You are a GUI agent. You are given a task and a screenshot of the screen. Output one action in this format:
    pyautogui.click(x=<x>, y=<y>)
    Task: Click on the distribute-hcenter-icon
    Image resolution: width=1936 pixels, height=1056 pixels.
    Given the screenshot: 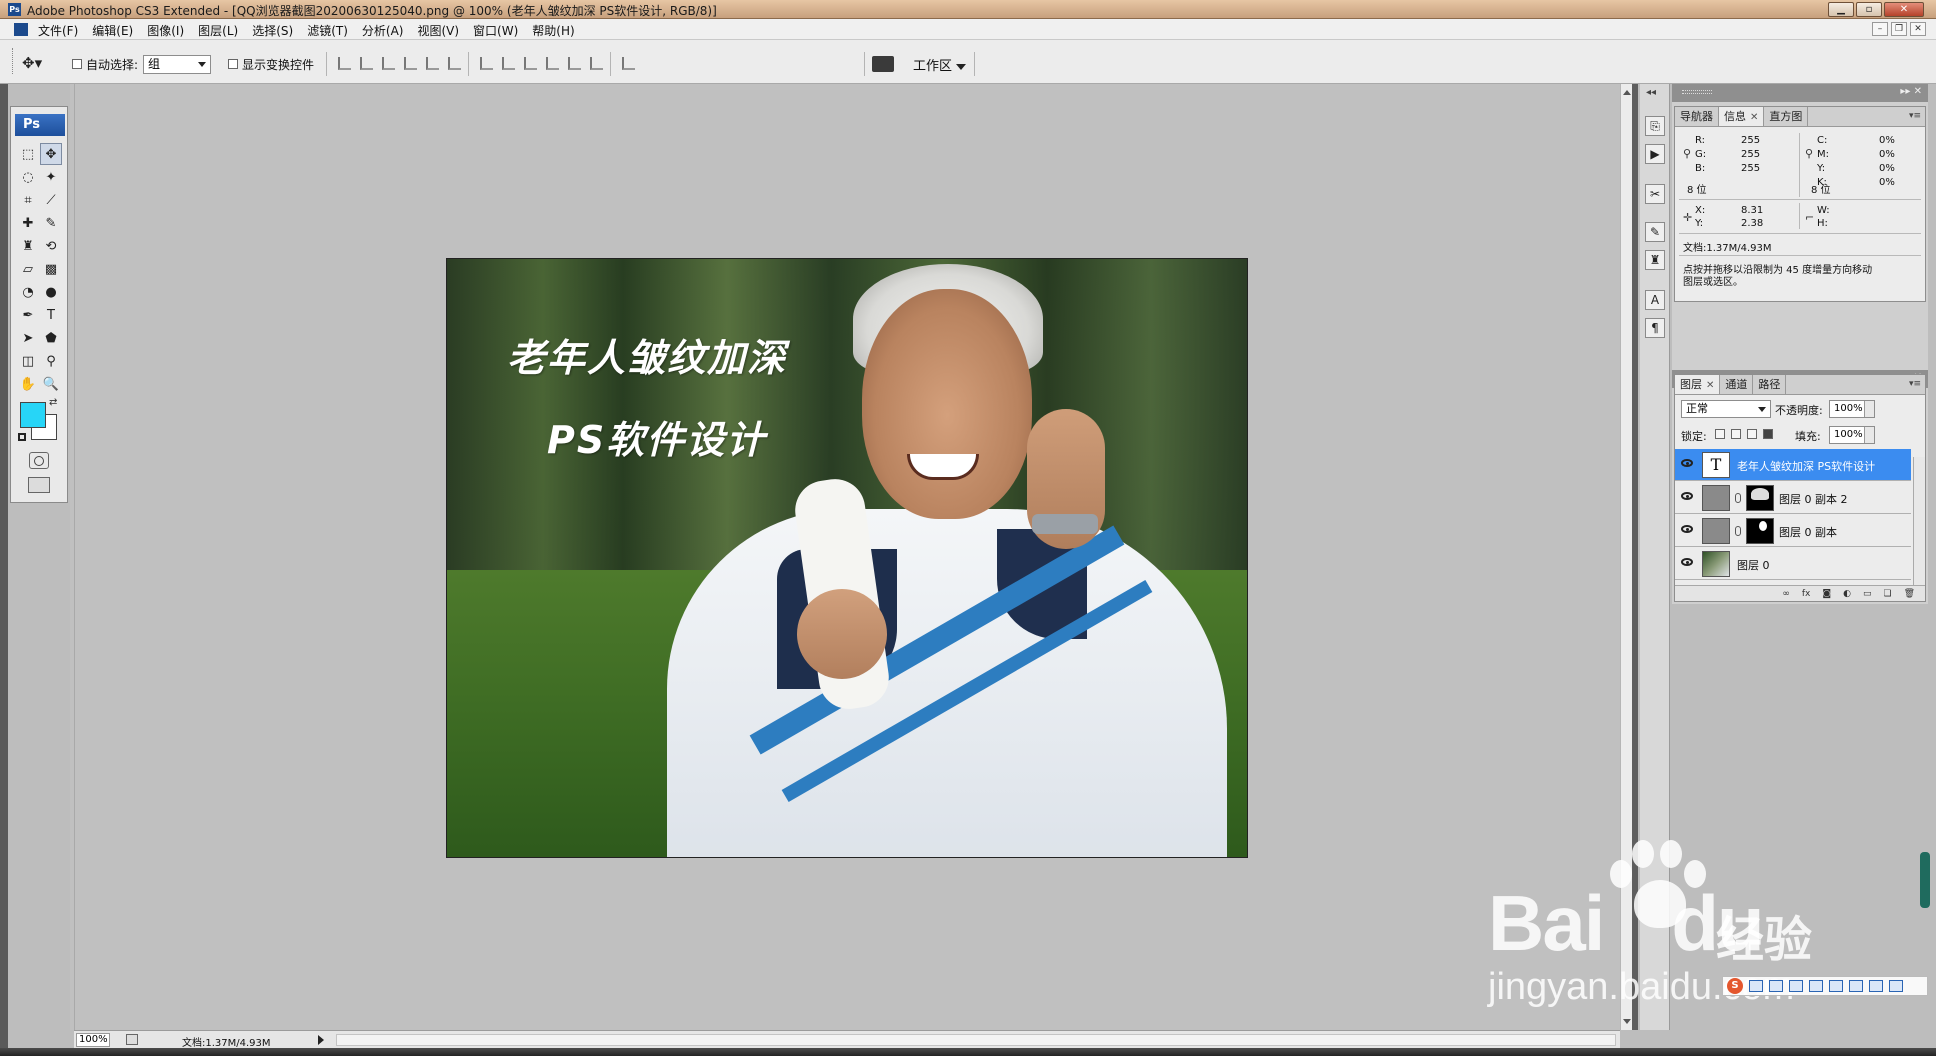 What is the action you would take?
    pyautogui.click(x=574, y=63)
    